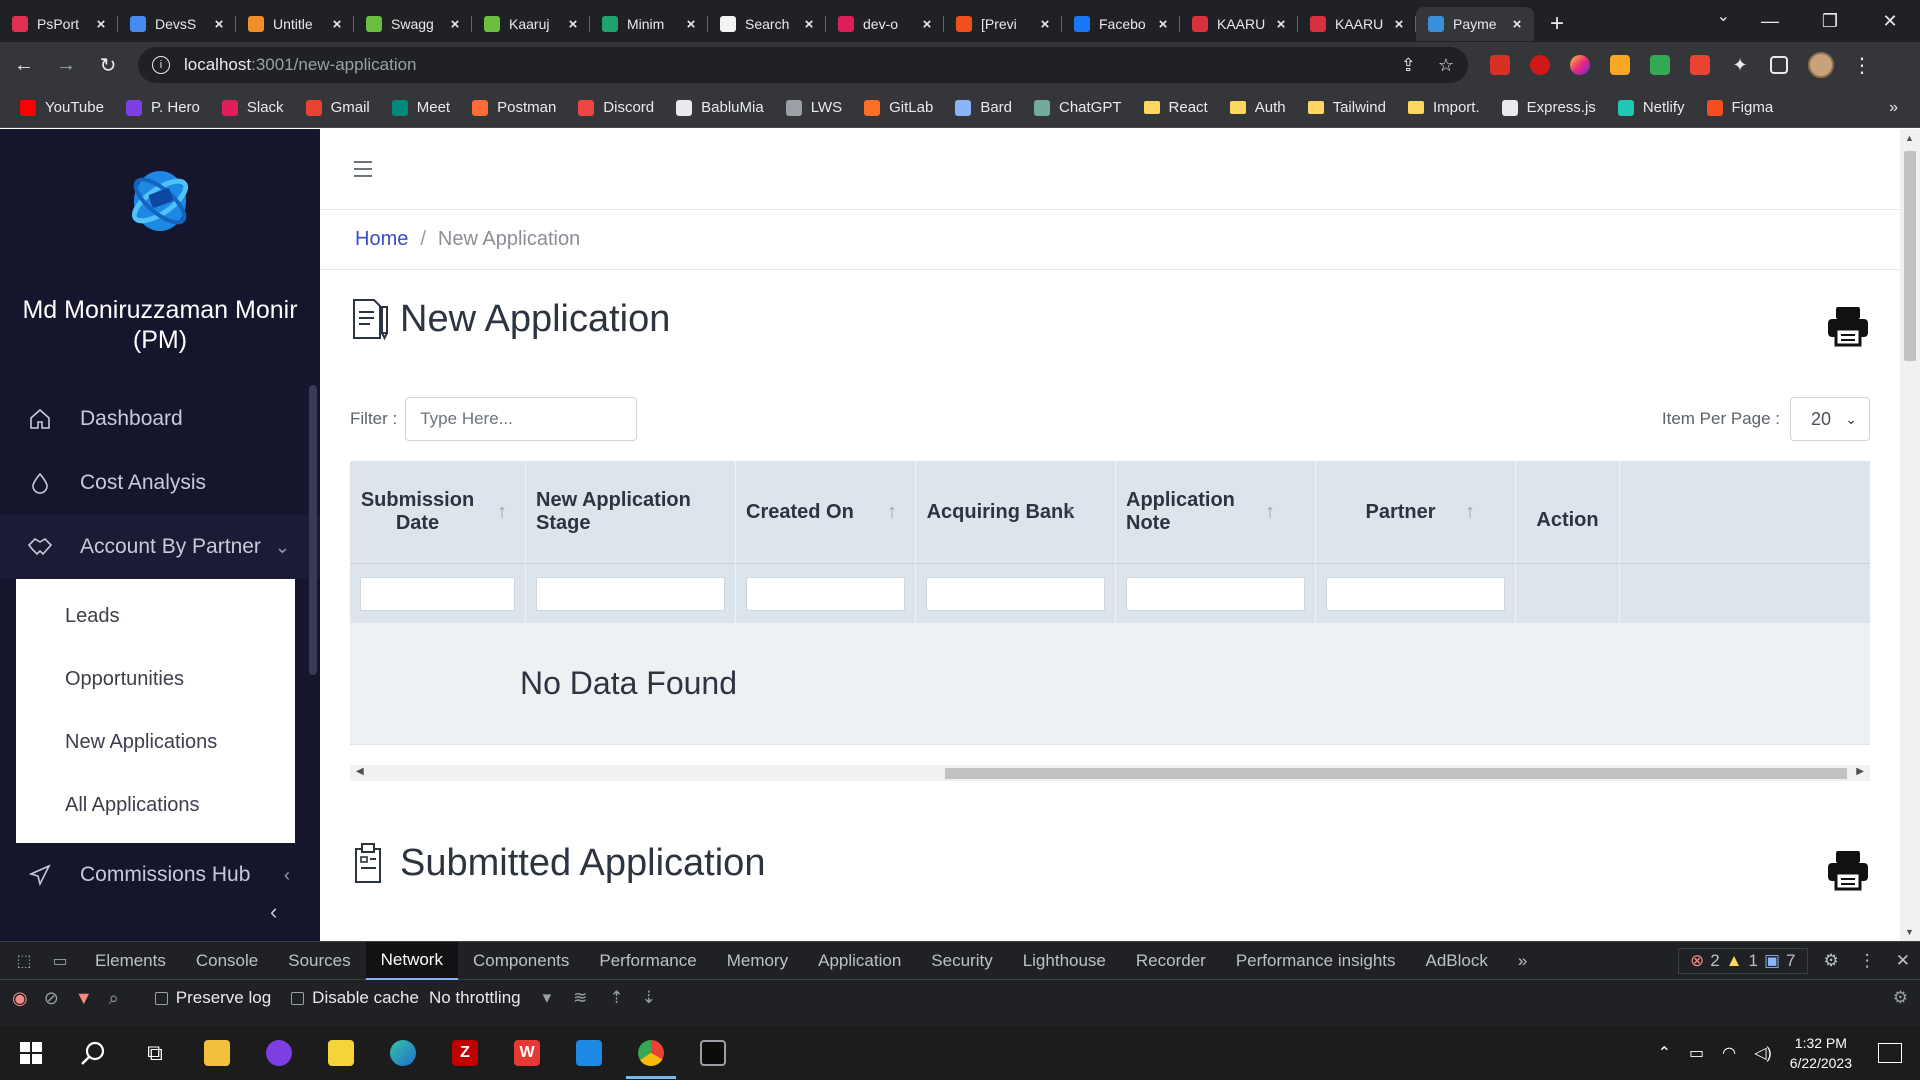 This screenshot has height=1080, width=1920. What do you see at coordinates (279, 1053) in the screenshot?
I see `github-desktop-icon` at bounding box center [279, 1053].